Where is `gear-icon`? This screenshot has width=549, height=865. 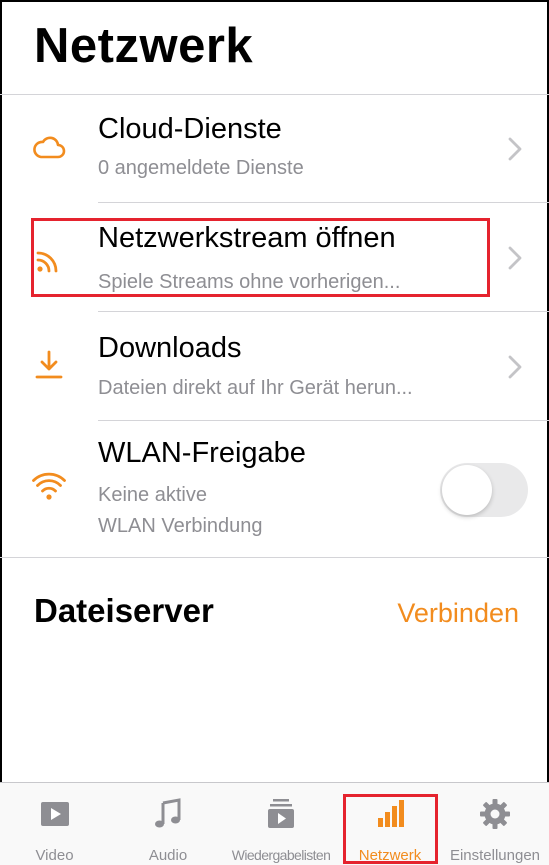
gear-icon is located at coordinates (495, 814).